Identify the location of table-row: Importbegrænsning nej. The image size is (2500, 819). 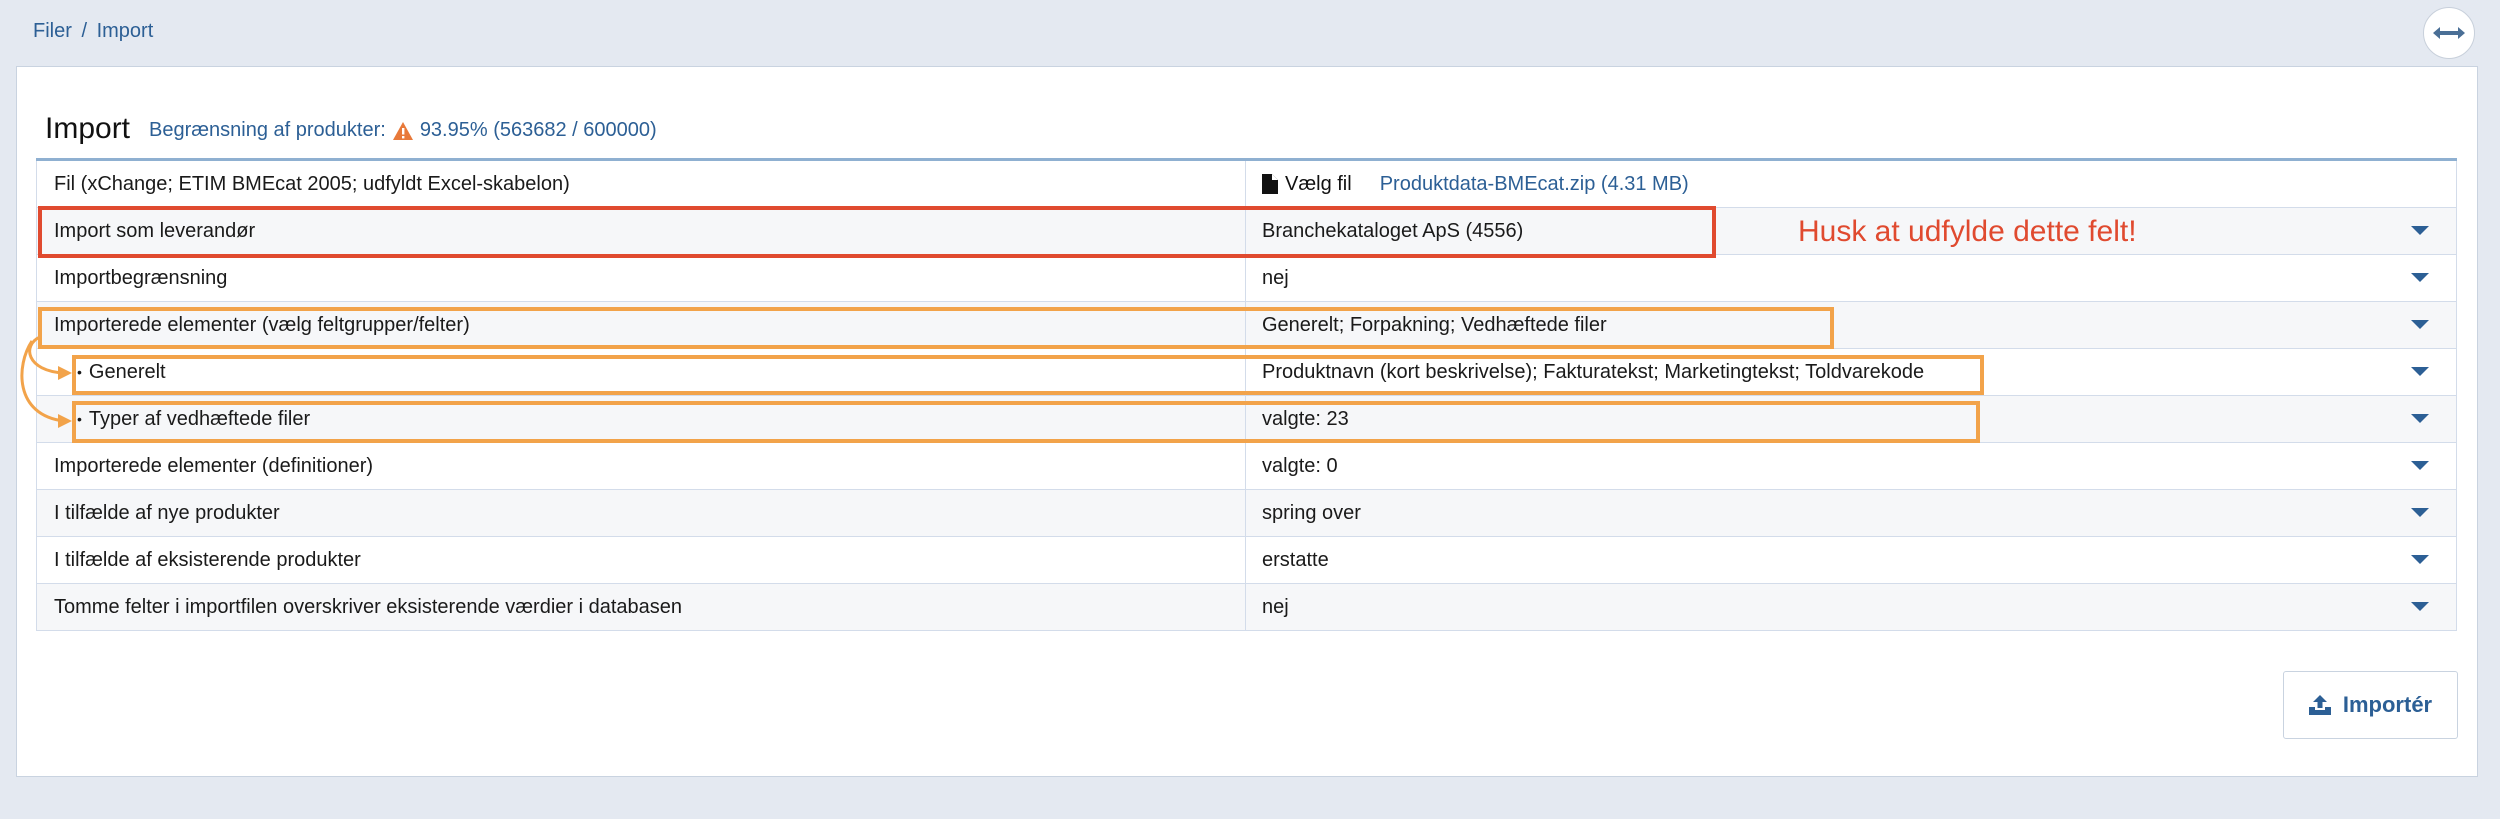
(1246, 278).